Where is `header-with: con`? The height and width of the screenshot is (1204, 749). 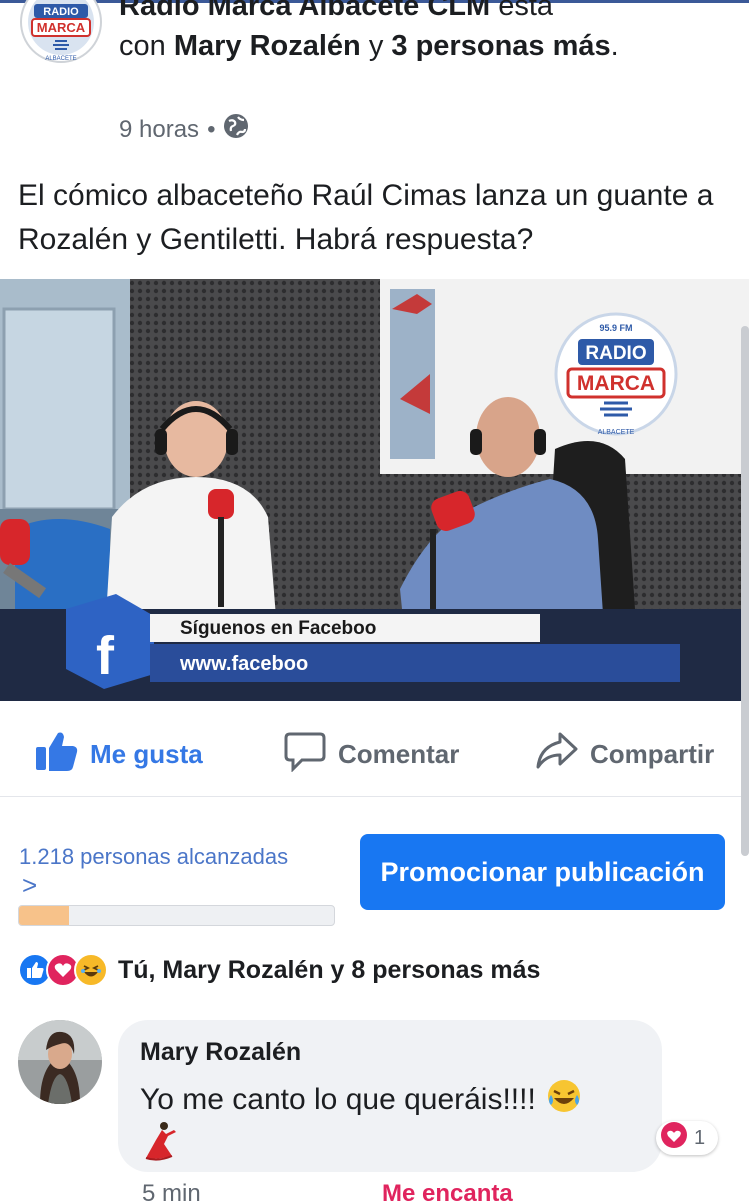
header-with: con is located at coordinates (142, 46).